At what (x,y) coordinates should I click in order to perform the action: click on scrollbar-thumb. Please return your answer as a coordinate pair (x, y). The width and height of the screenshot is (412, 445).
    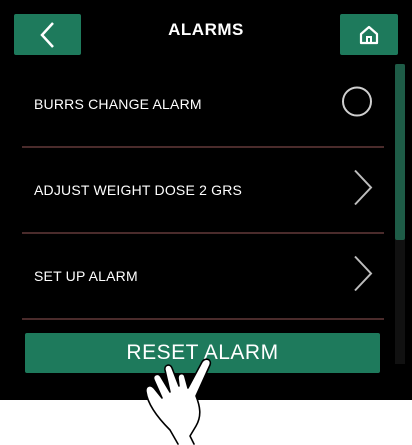
    Looking at the image, I should click on (400, 152).